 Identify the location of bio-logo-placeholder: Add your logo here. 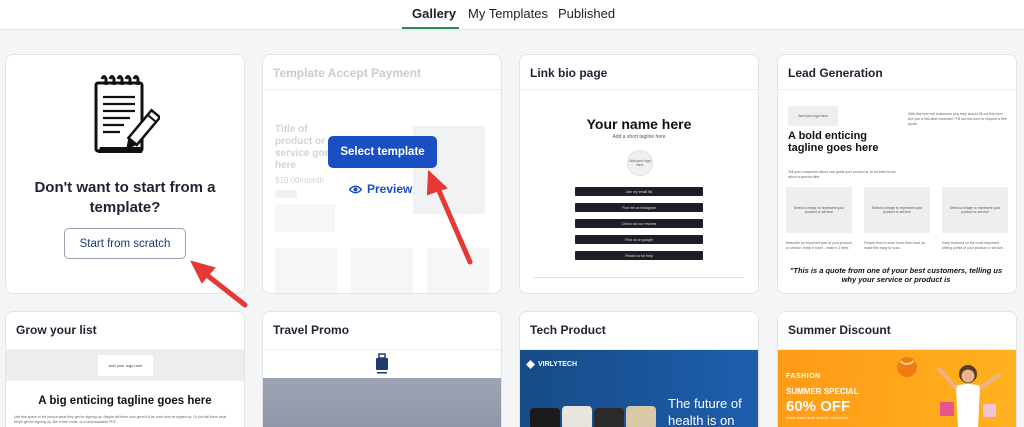
(640, 163).